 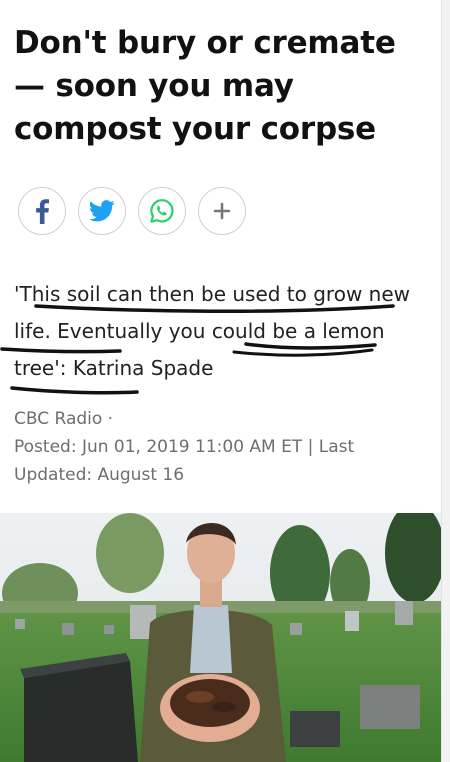 I want to click on underline-stroke, so click(x=74, y=390).